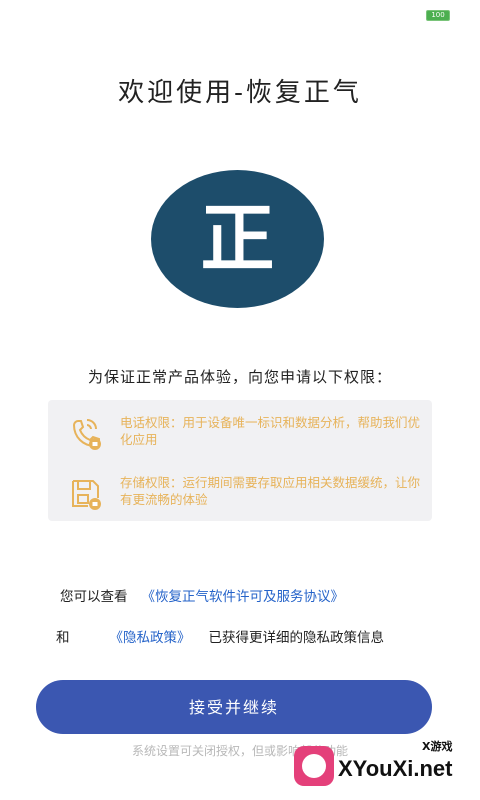  Describe the element at coordinates (234, 707) in the screenshot. I see `accept-continue-button: 接受并继续` at that location.